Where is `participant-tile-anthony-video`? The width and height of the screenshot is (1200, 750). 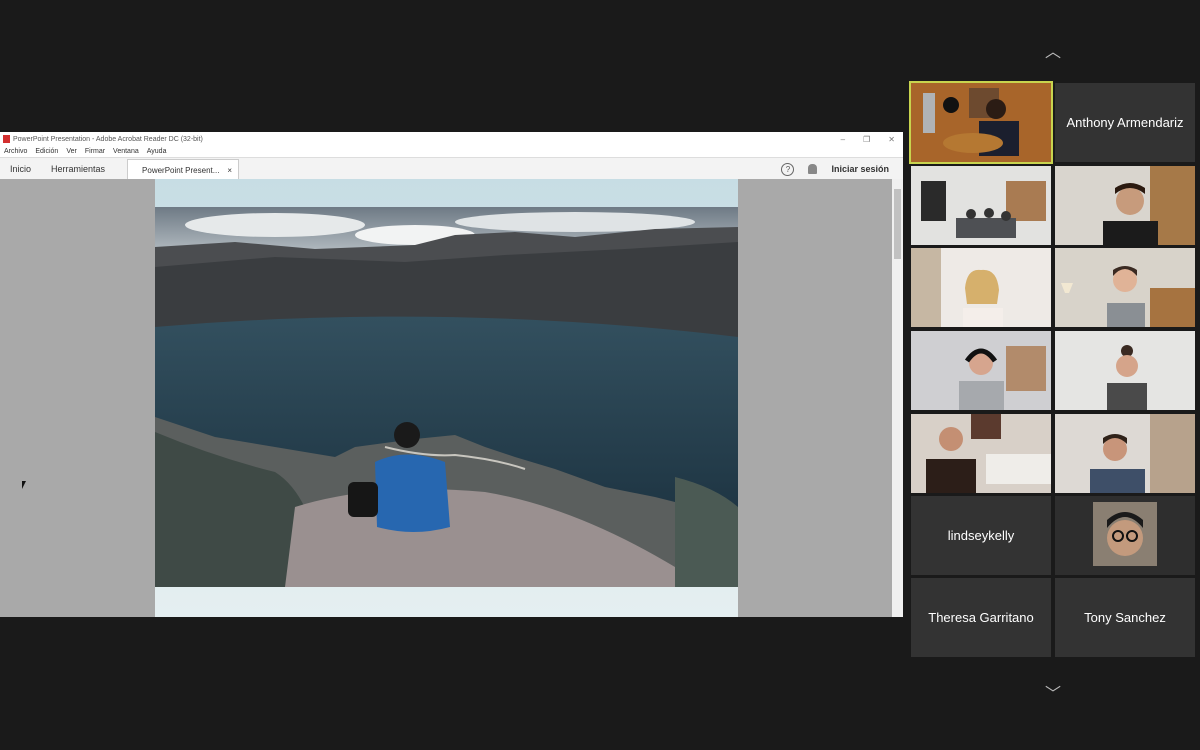 participant-tile-anthony-video is located at coordinates (981, 122).